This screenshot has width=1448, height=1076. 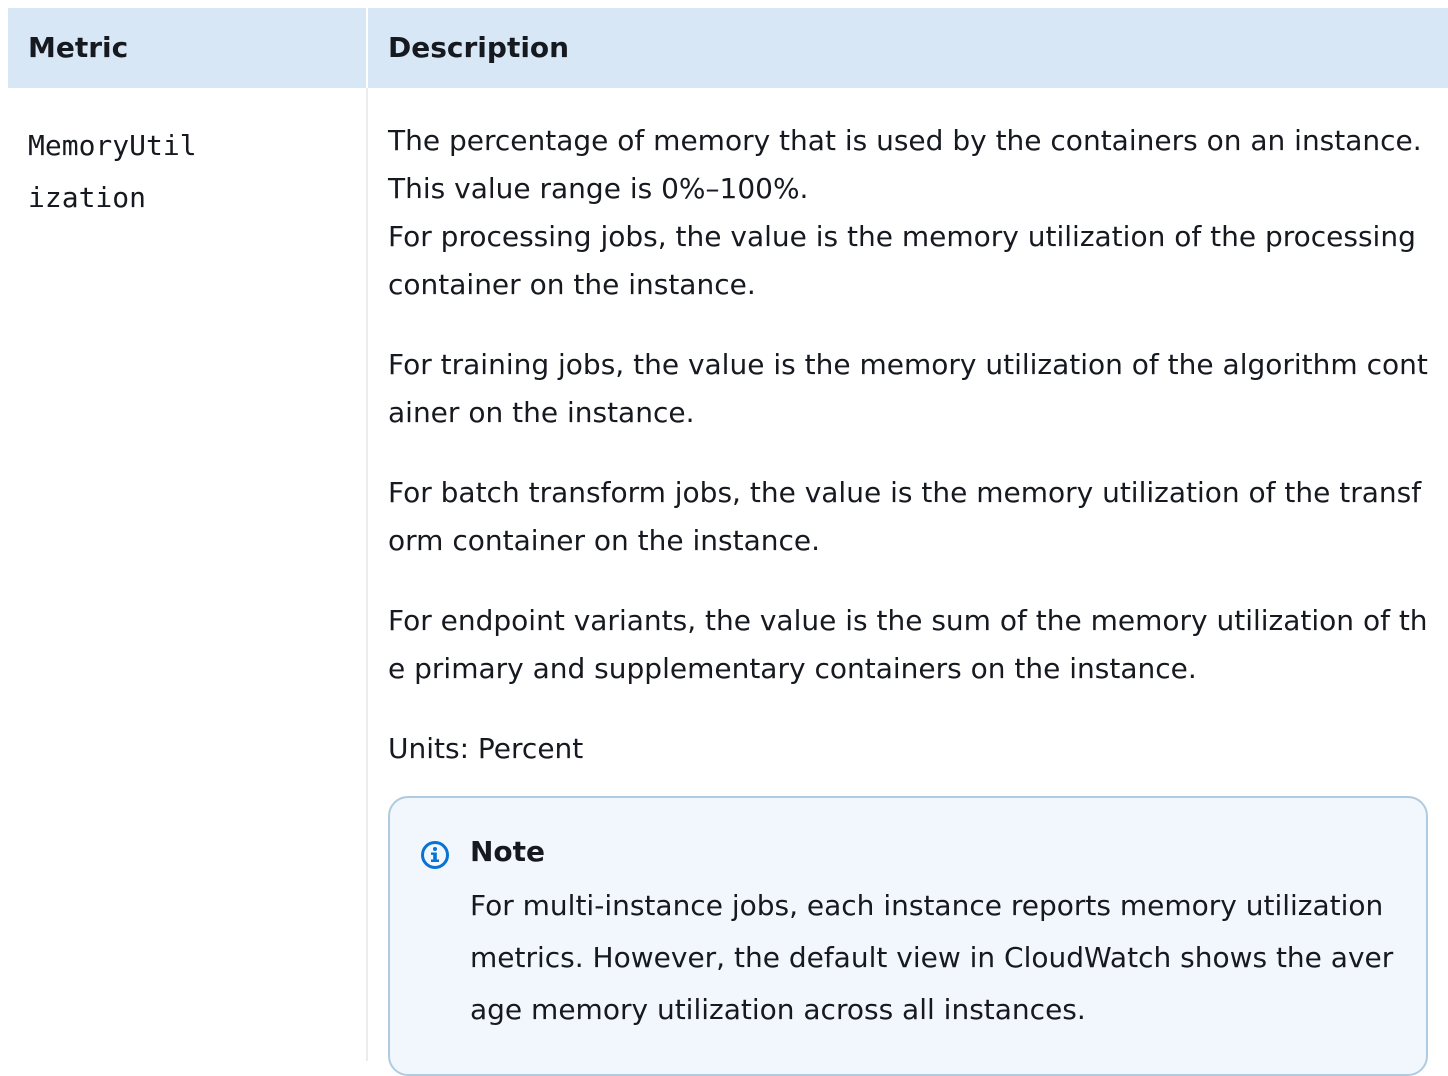 I want to click on metric-name: MemoryUtilization, so click(x=112, y=171).